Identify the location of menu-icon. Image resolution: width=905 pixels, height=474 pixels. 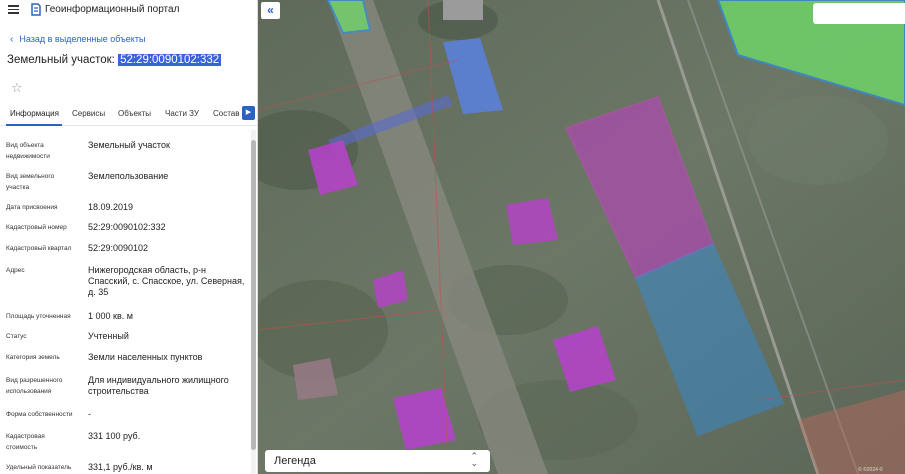
(13, 9).